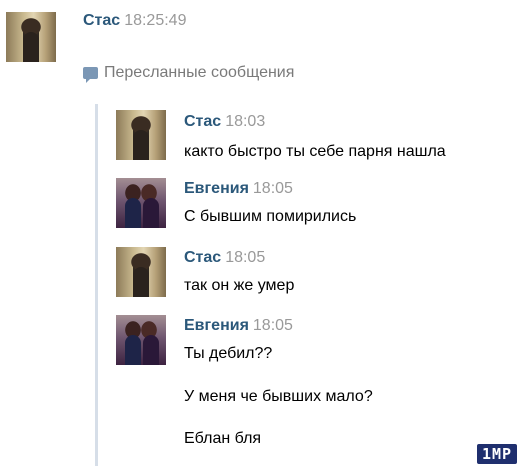 This screenshot has width=520, height=470. I want to click on forwarded-message-author: Стас 18:03, so click(224, 122).